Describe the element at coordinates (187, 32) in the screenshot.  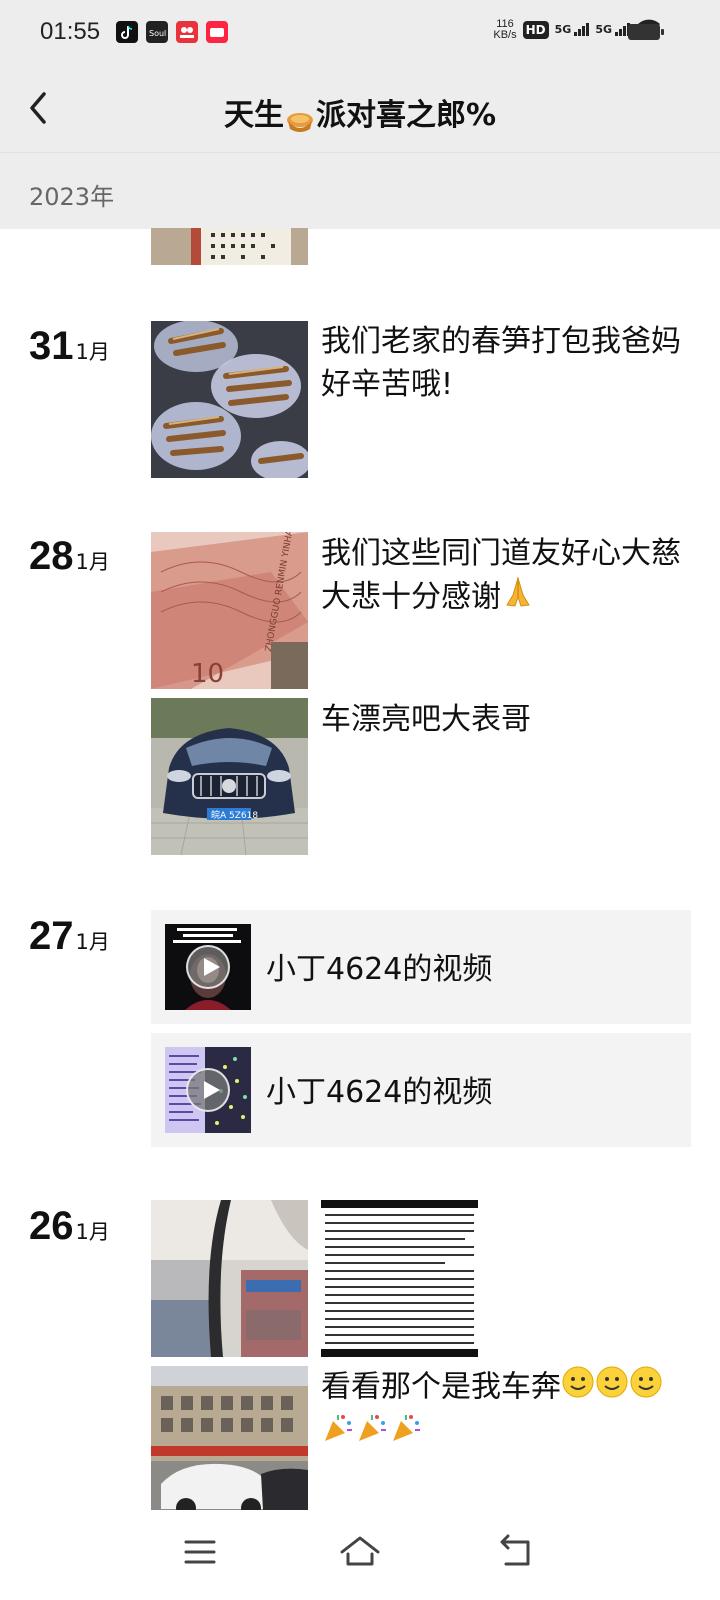
I see `shopping-app-icon` at that location.